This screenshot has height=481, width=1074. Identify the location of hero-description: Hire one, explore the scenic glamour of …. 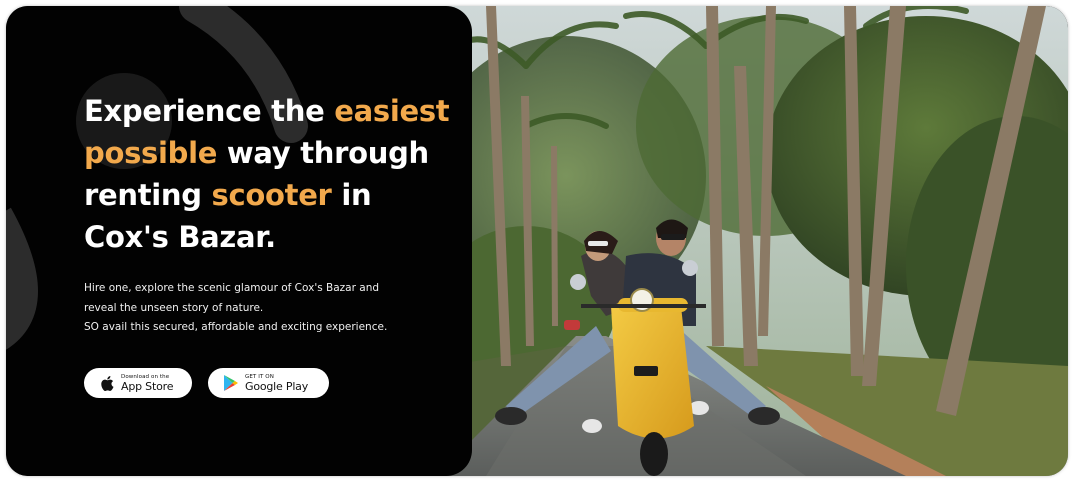
(264, 308).